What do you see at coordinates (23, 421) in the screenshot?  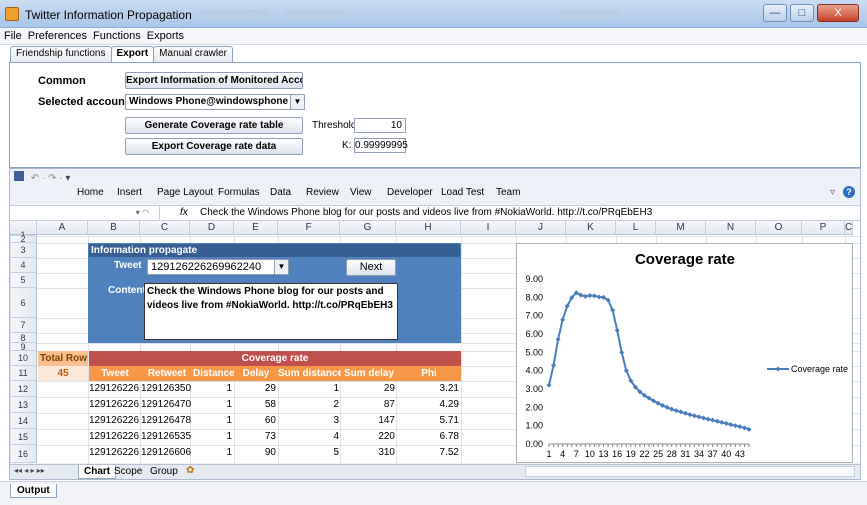 I see `row-header: 14` at bounding box center [23, 421].